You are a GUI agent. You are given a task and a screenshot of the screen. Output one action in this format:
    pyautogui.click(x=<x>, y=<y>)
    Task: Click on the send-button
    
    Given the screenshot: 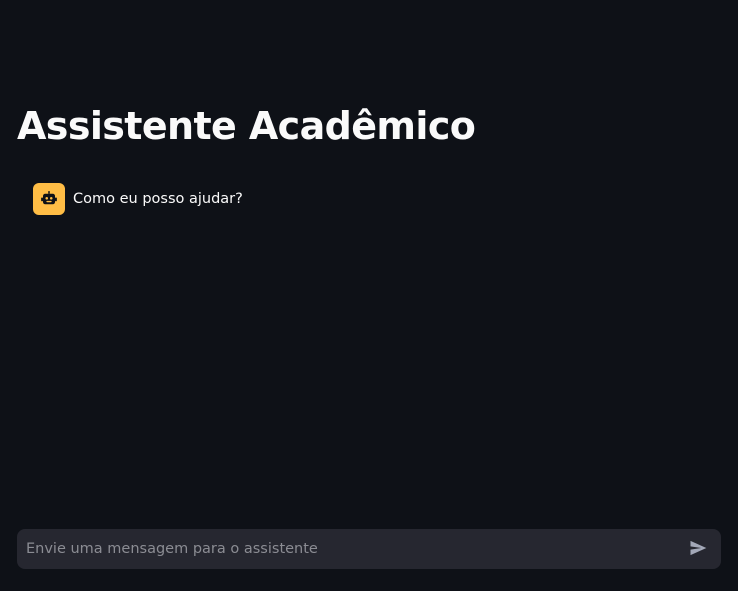 What is the action you would take?
    pyautogui.click(x=698, y=549)
    